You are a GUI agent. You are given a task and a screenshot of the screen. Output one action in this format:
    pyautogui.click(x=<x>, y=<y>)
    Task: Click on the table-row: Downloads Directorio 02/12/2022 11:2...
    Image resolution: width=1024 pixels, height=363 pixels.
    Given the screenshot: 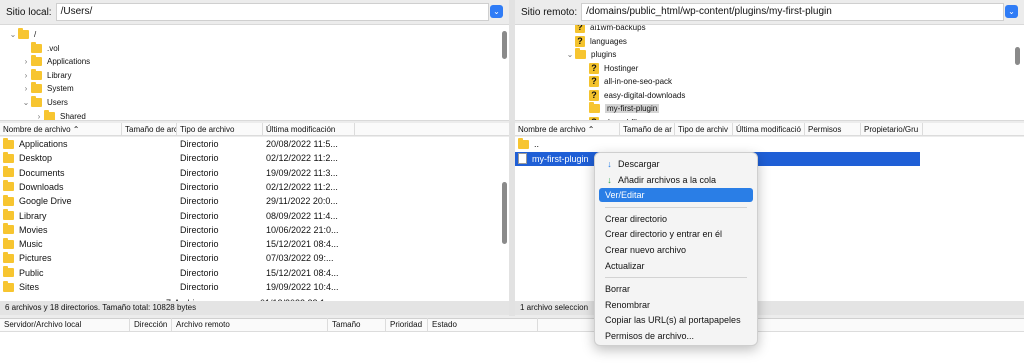 What is the action you would take?
    pyautogui.click(x=250, y=187)
    